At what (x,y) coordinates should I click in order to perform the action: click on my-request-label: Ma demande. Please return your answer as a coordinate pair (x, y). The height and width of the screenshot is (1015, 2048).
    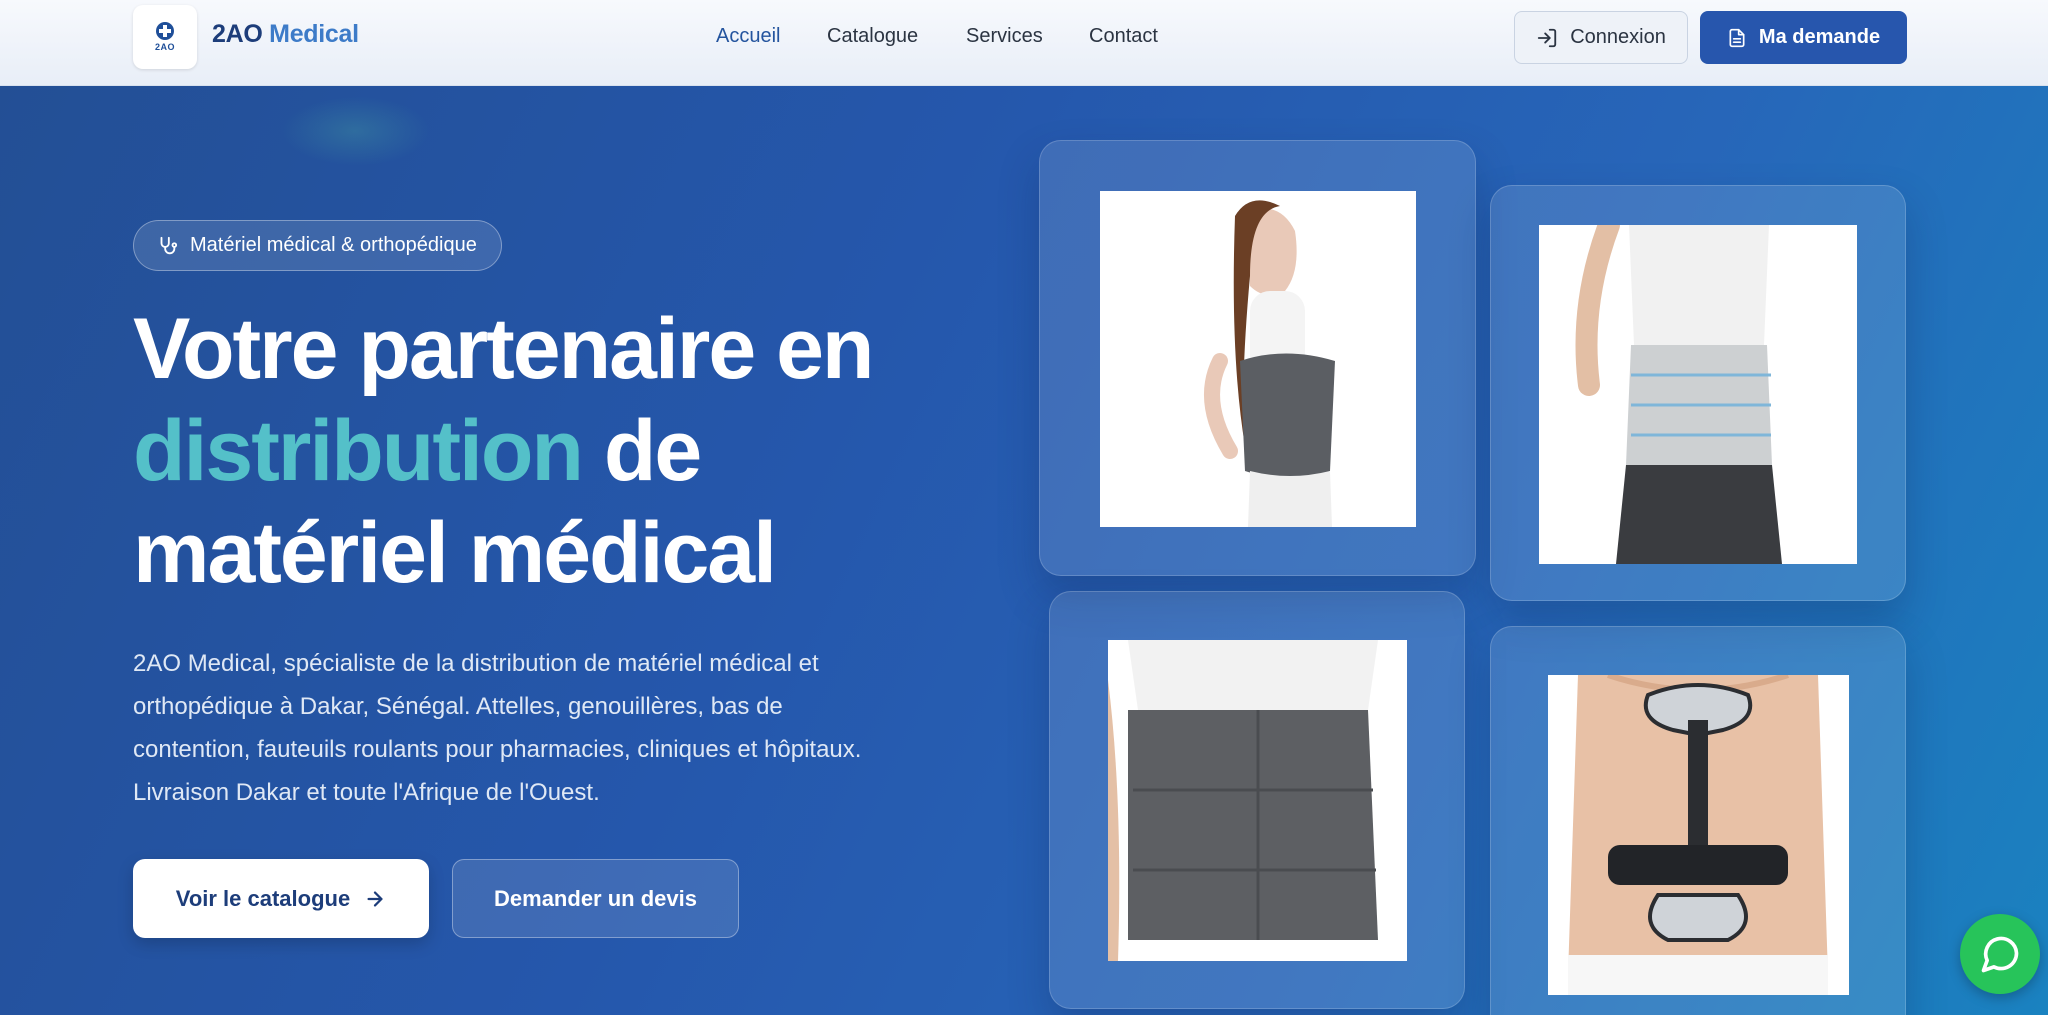
    Looking at the image, I should click on (1819, 37).